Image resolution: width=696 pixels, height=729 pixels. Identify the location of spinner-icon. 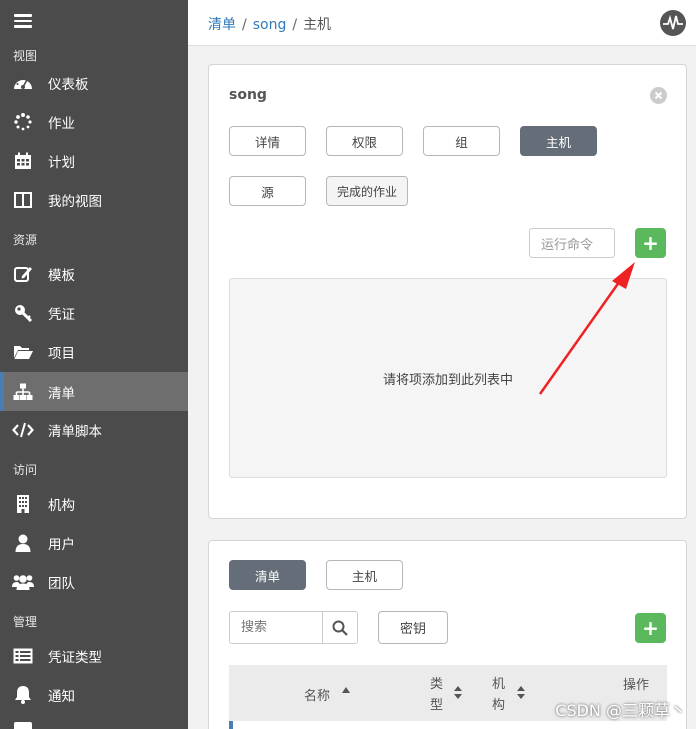
(23, 122).